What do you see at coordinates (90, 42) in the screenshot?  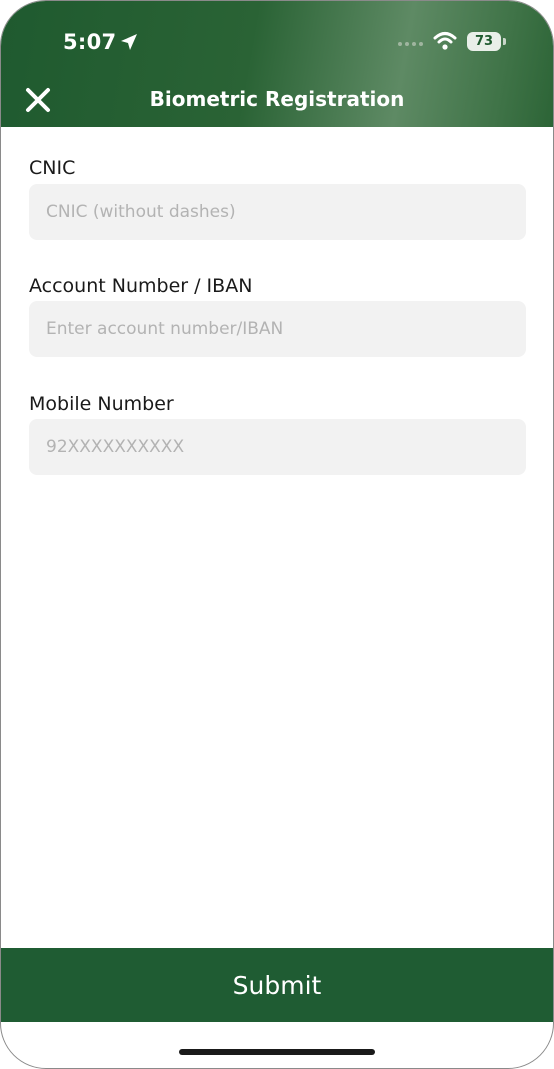 I see `status-time: 5:07` at bounding box center [90, 42].